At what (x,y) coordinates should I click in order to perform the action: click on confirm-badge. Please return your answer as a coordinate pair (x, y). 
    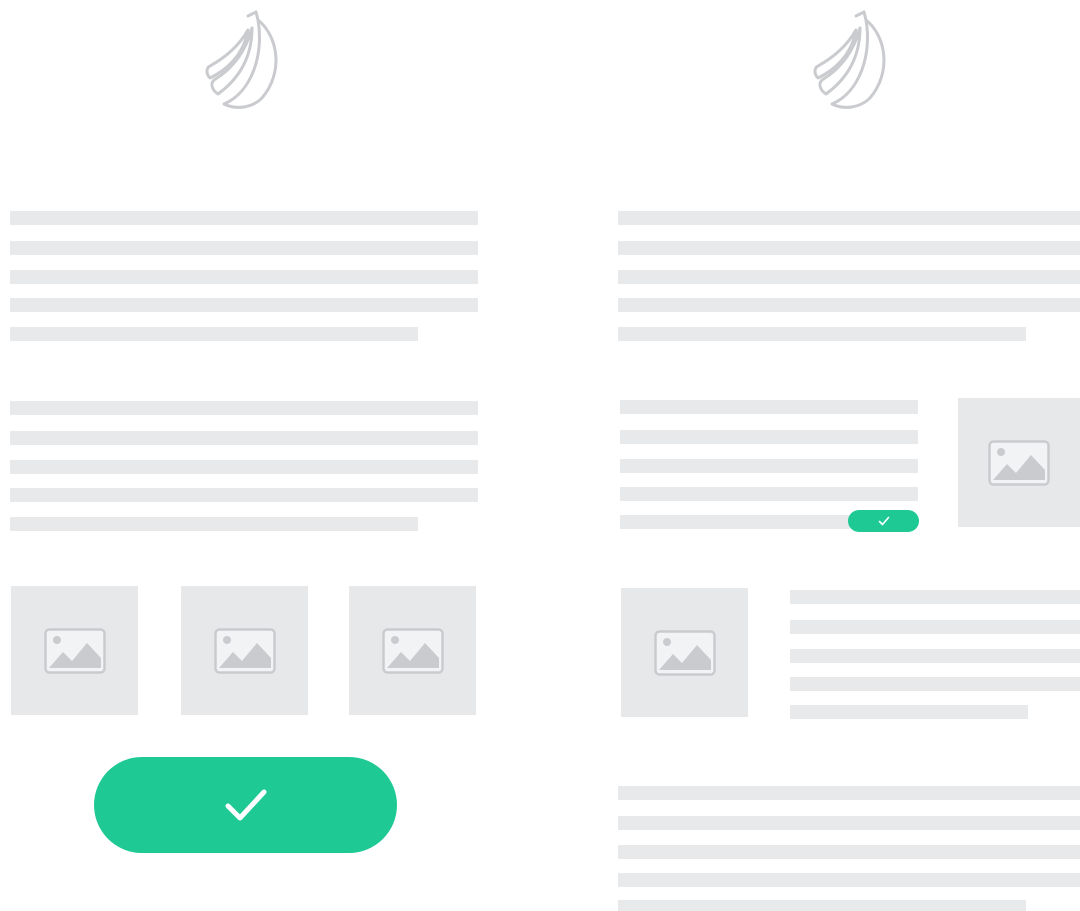
    Looking at the image, I should click on (883, 521).